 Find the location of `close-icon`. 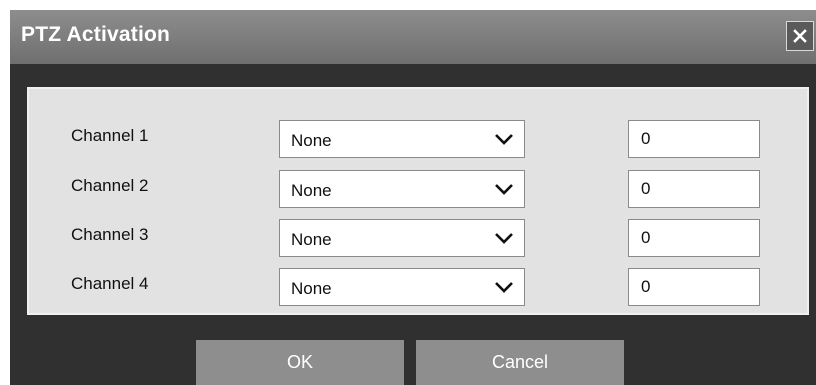

close-icon is located at coordinates (800, 36).